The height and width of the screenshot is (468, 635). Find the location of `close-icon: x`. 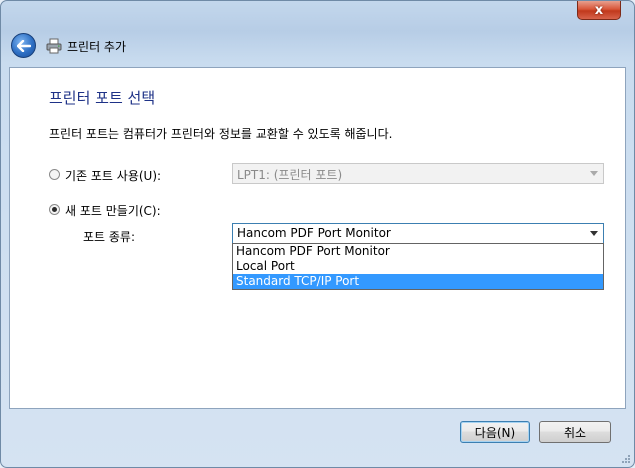

close-icon: x is located at coordinates (599, 10).